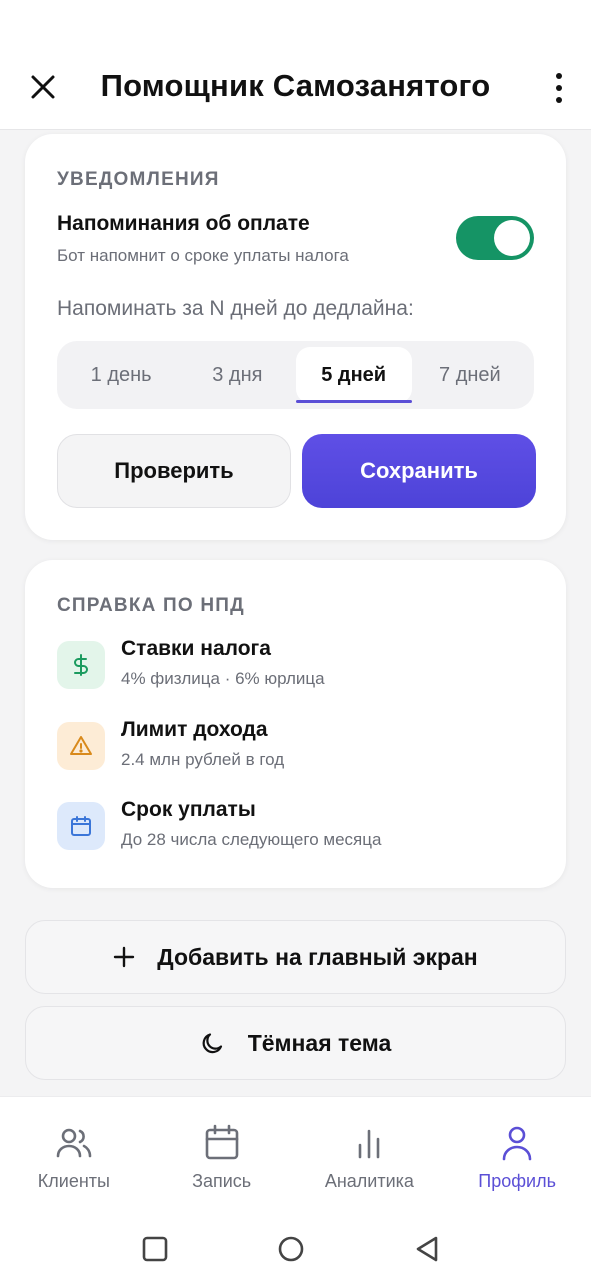 This screenshot has height=1280, width=591. What do you see at coordinates (295, 85) in the screenshot?
I see `page-title: Помощник Самозанятого` at bounding box center [295, 85].